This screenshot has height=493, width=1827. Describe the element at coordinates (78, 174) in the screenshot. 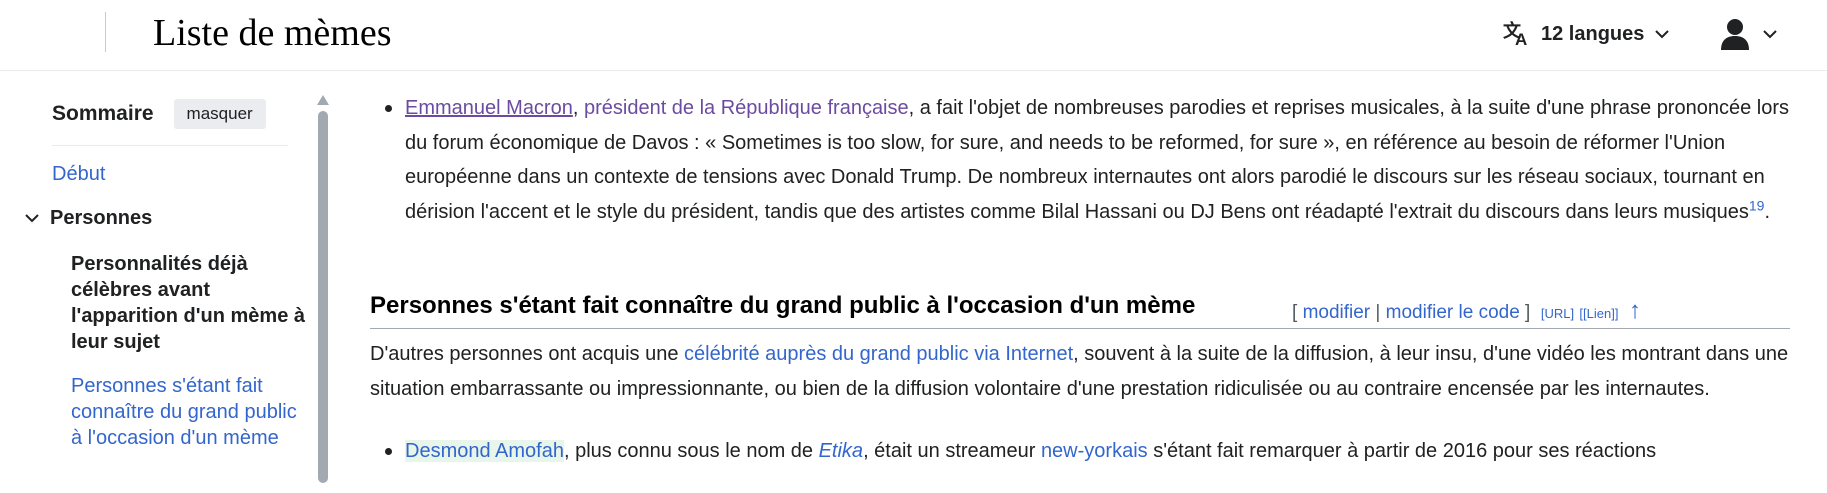

I see `toc-item-top: Début` at that location.